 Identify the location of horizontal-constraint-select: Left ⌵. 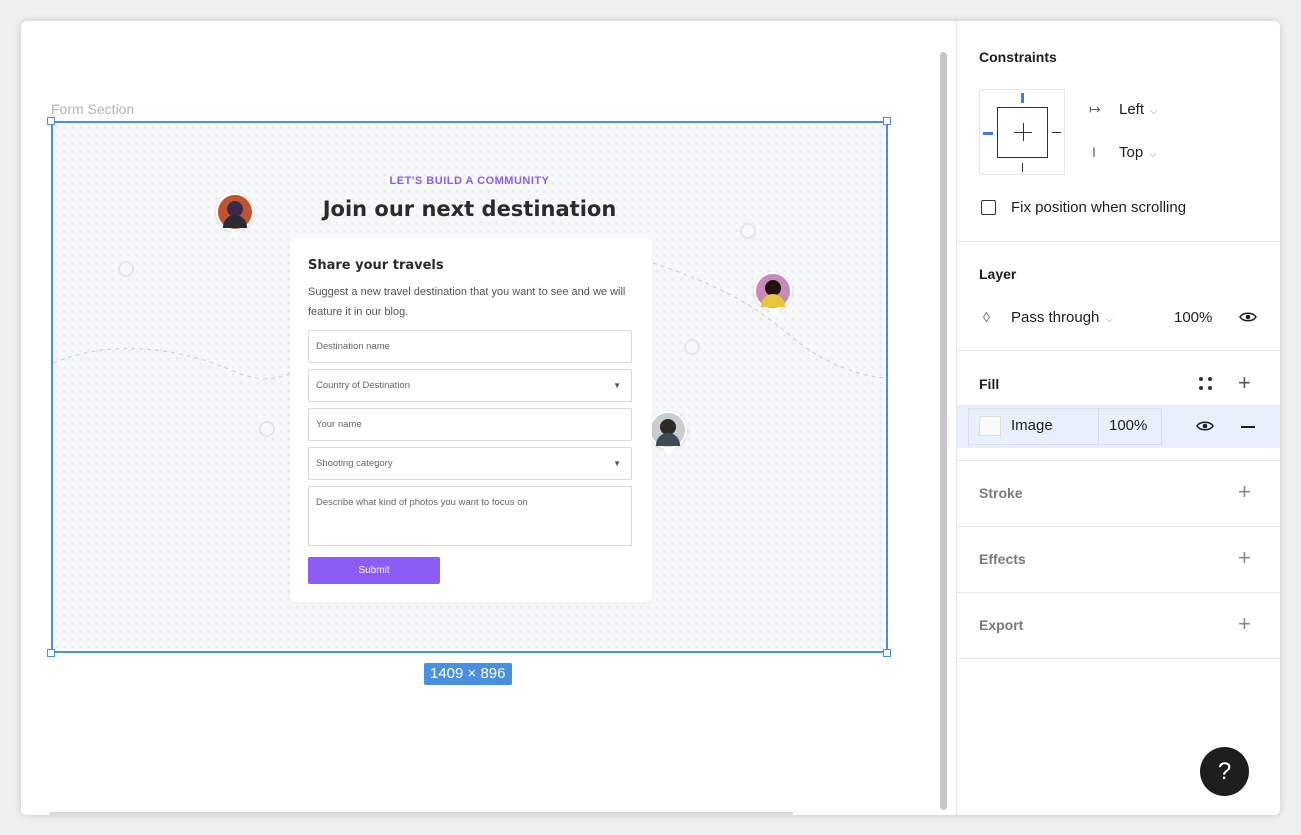
(1138, 109).